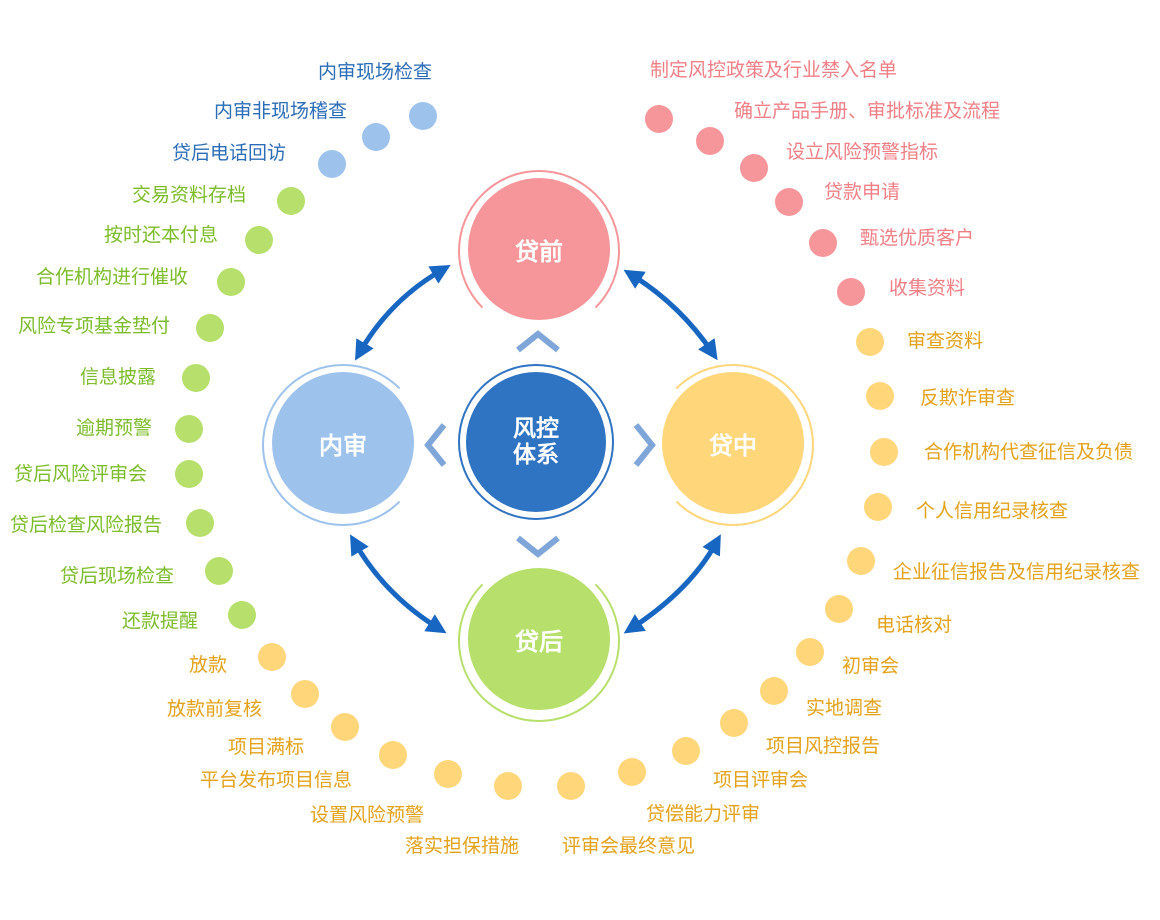 This screenshot has height=920, width=1160. What do you see at coordinates (703, 814) in the screenshot?
I see `mid-item: 贷偿能力评审` at bounding box center [703, 814].